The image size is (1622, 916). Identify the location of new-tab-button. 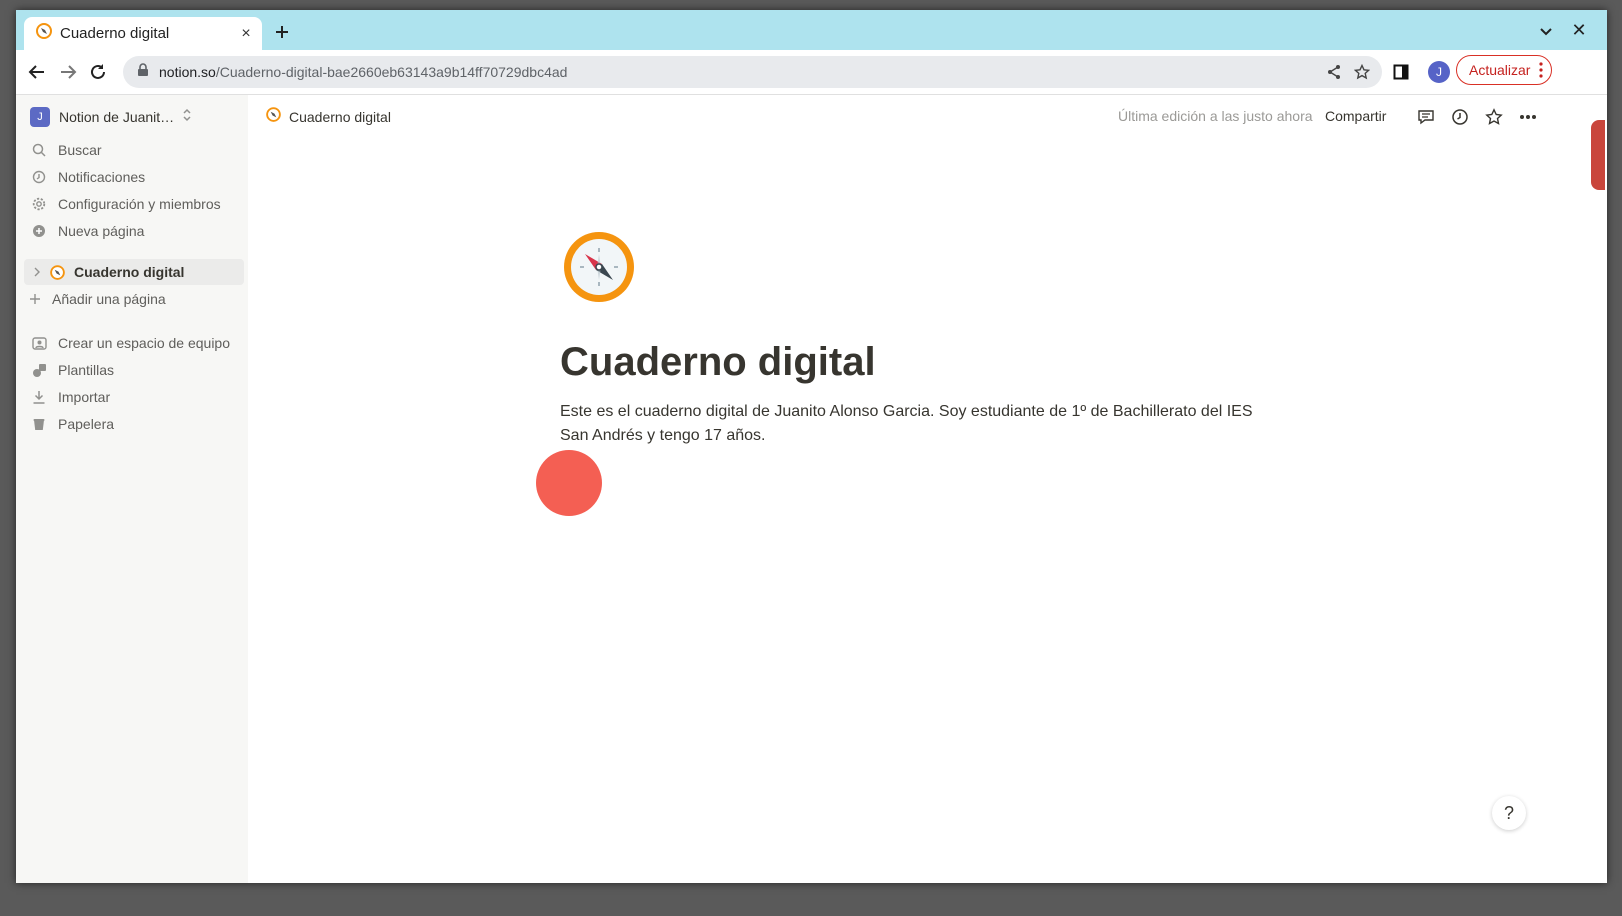
(282, 32).